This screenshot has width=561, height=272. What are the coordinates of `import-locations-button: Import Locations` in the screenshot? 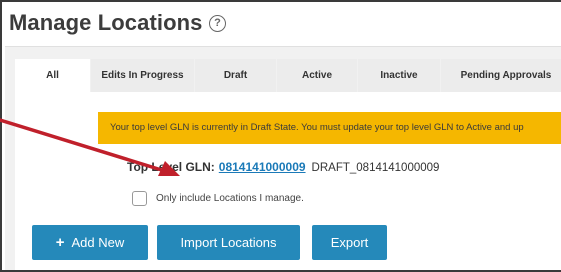 It's located at (228, 242).